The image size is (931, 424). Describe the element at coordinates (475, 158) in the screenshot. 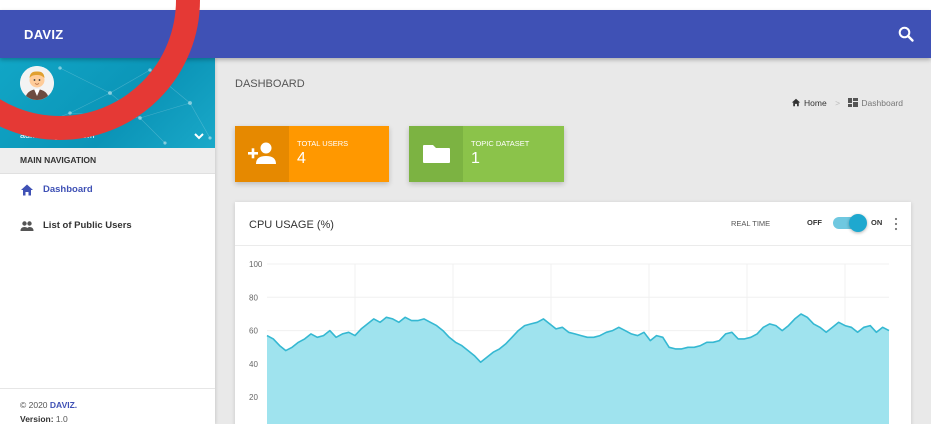

I see `topic-dataset-count: 1` at that location.